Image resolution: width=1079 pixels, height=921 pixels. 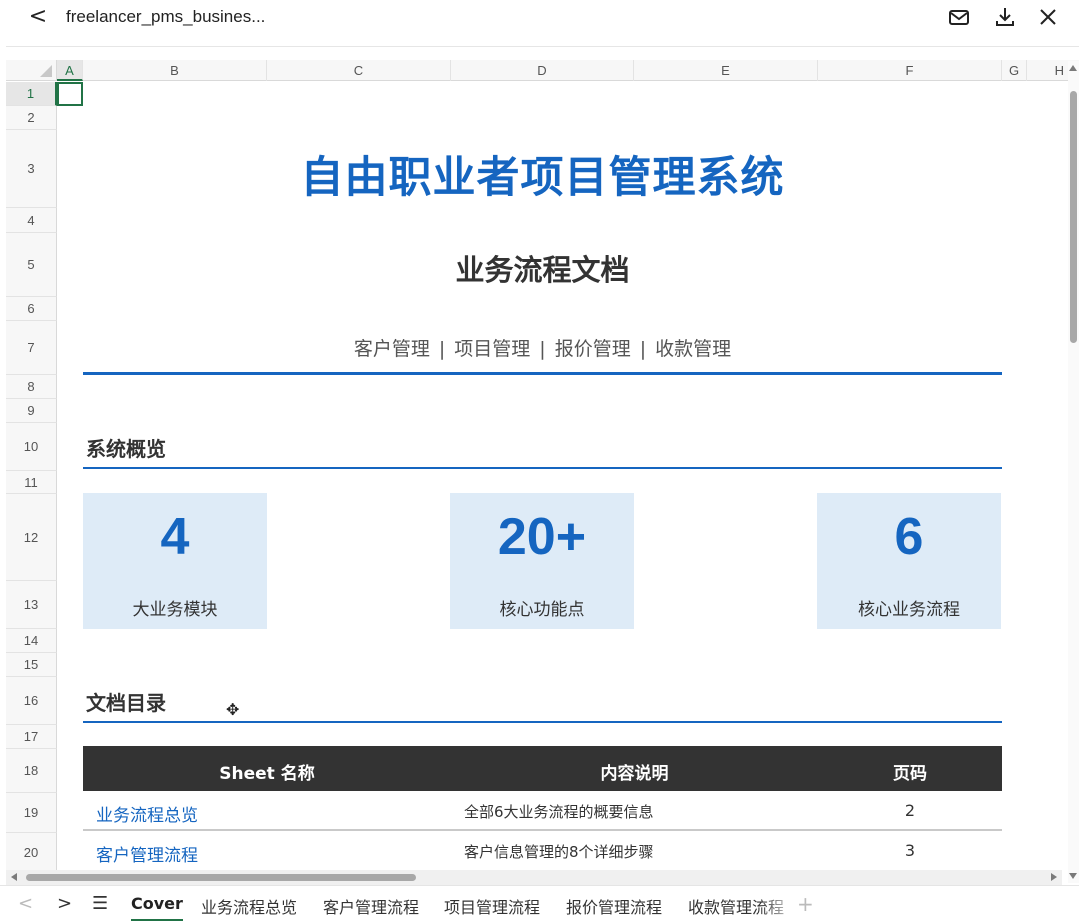 What do you see at coordinates (31, 701) in the screenshot?
I see `row-header-16: 16` at bounding box center [31, 701].